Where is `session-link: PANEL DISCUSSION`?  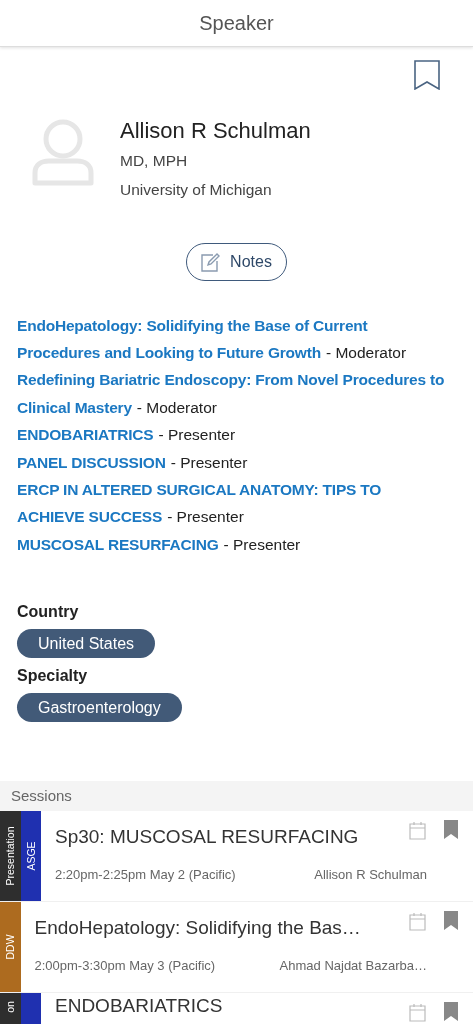 session-link: PANEL DISCUSSION is located at coordinates (91, 462).